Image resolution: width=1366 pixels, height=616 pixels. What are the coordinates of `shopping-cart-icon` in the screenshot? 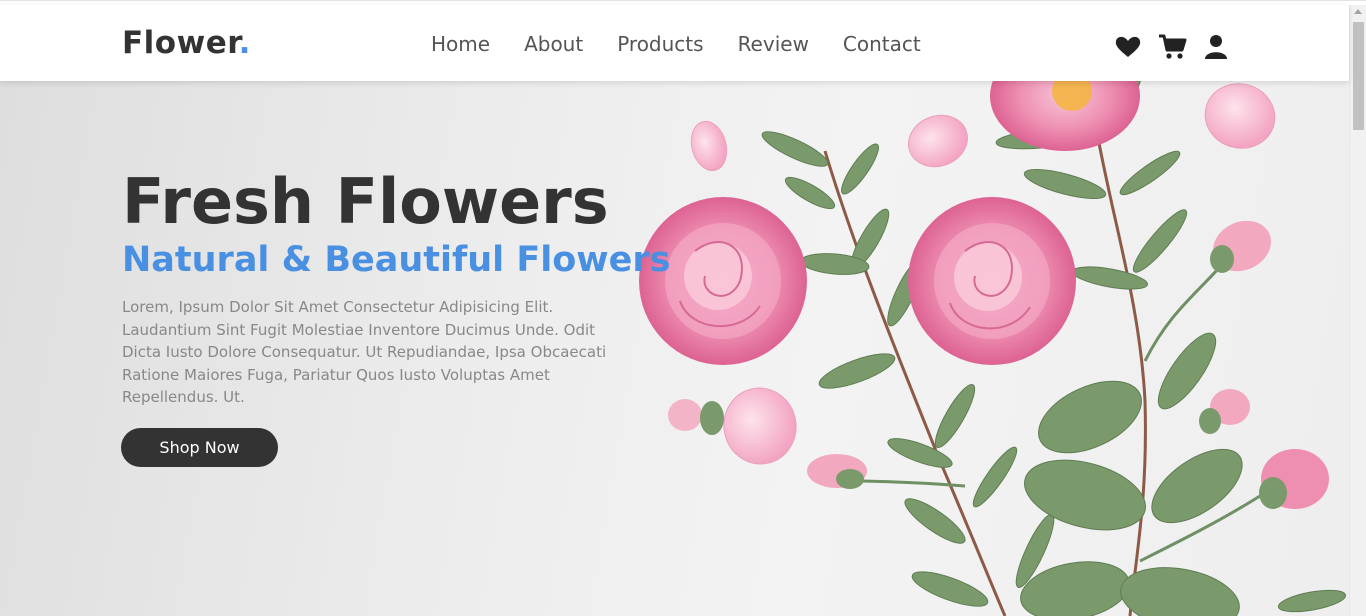 It's located at (1172, 47).